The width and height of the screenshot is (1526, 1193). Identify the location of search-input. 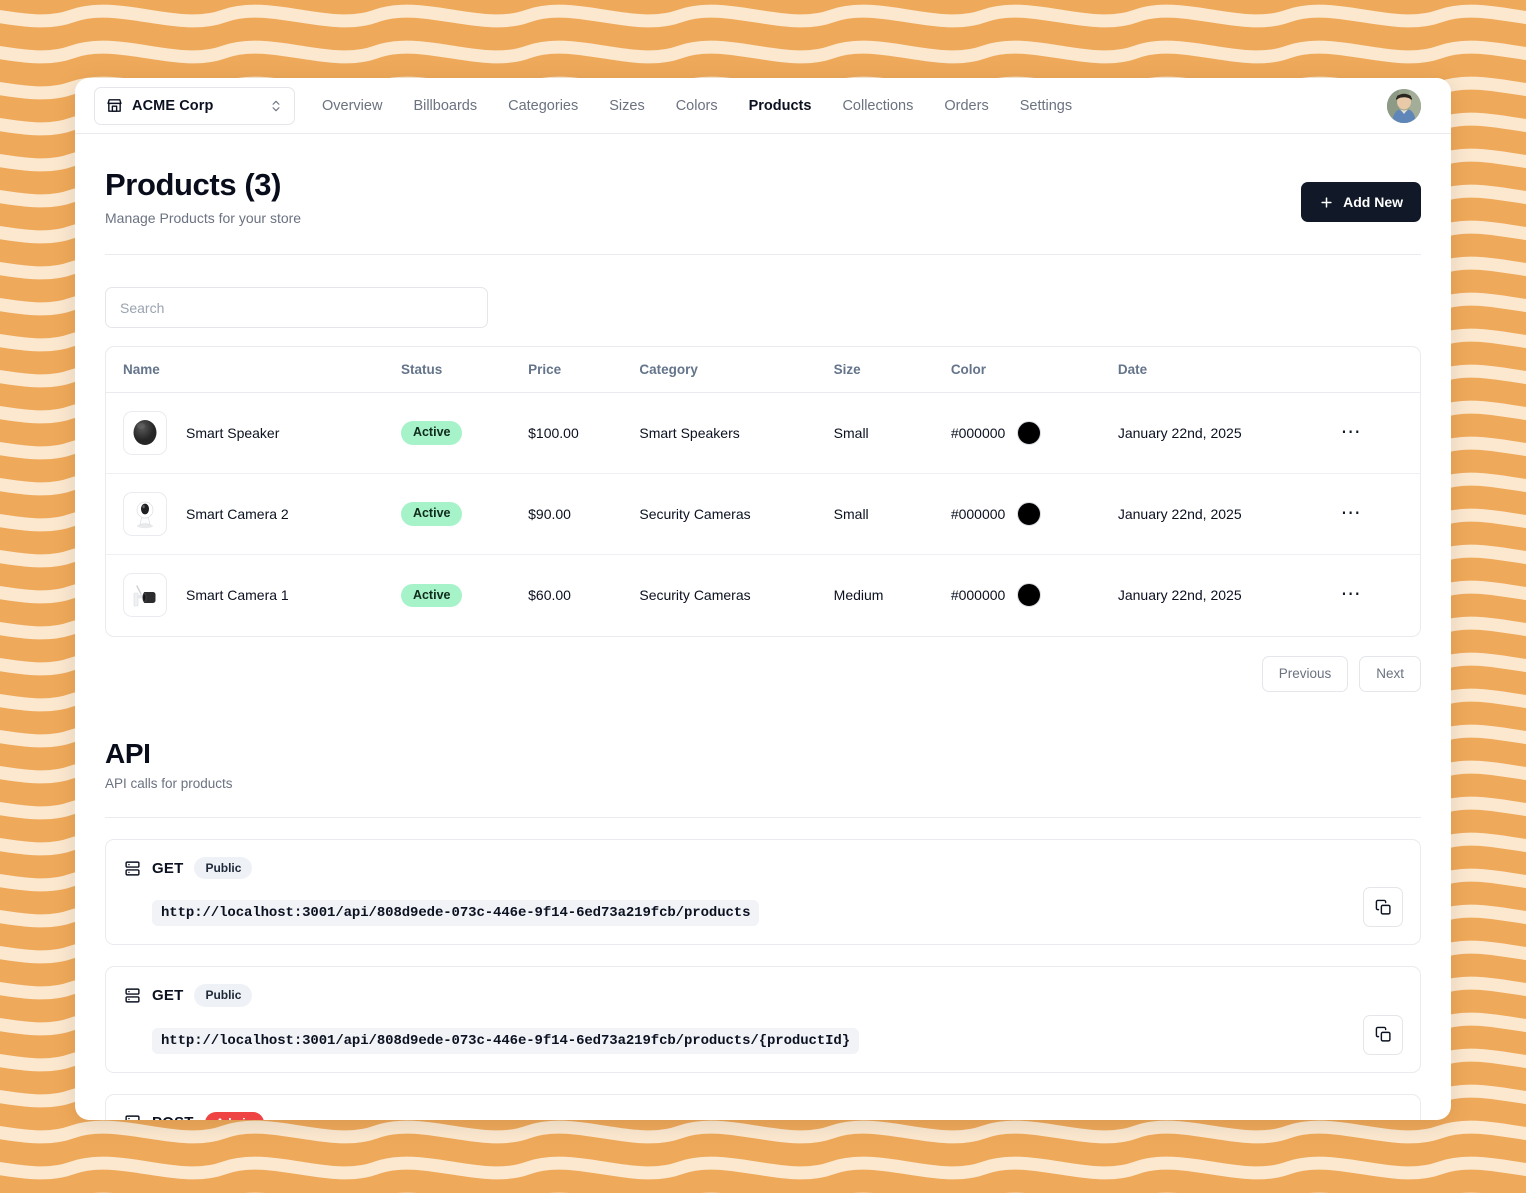
(296, 308).